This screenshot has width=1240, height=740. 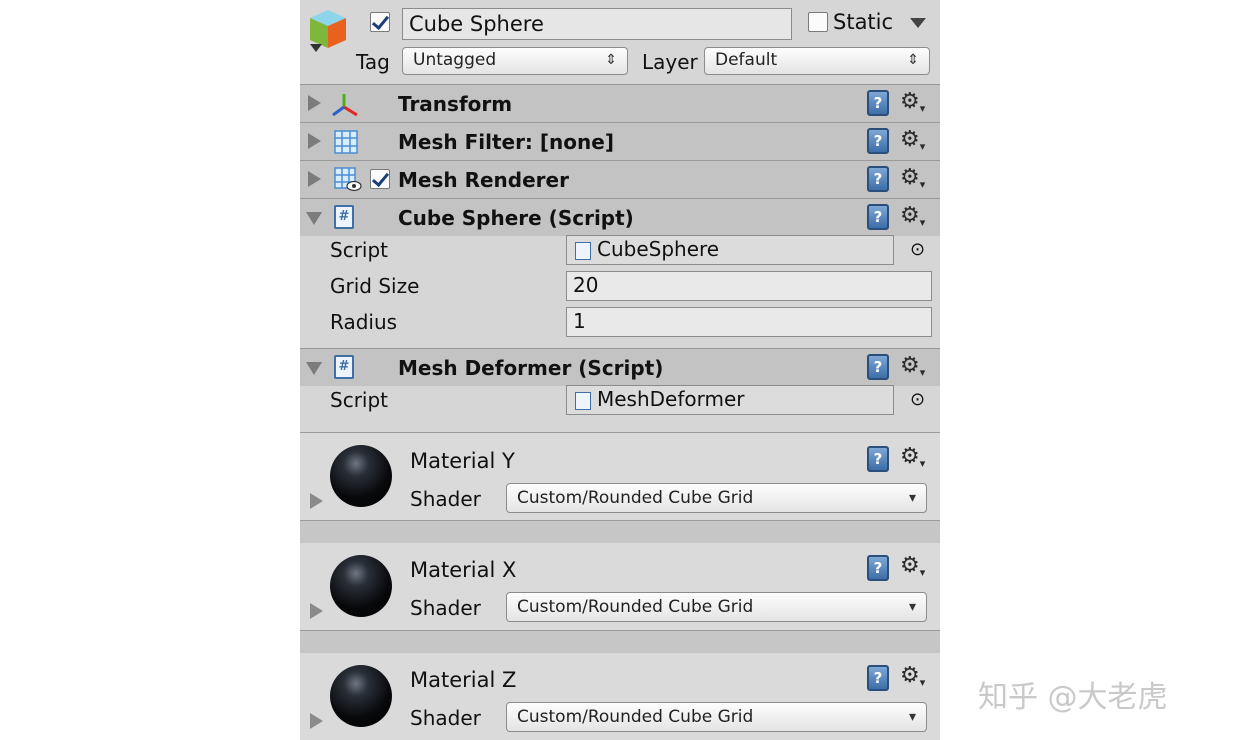 What do you see at coordinates (483, 180) in the screenshot?
I see `component-title: Mesh Renderer` at bounding box center [483, 180].